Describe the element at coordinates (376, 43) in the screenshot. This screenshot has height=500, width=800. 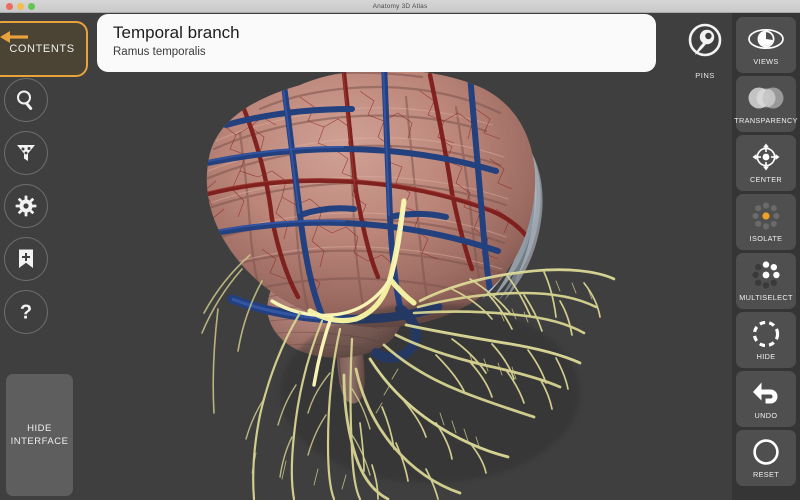
I see `structure-info-card: Temporal branch Ramus temporalis` at that location.